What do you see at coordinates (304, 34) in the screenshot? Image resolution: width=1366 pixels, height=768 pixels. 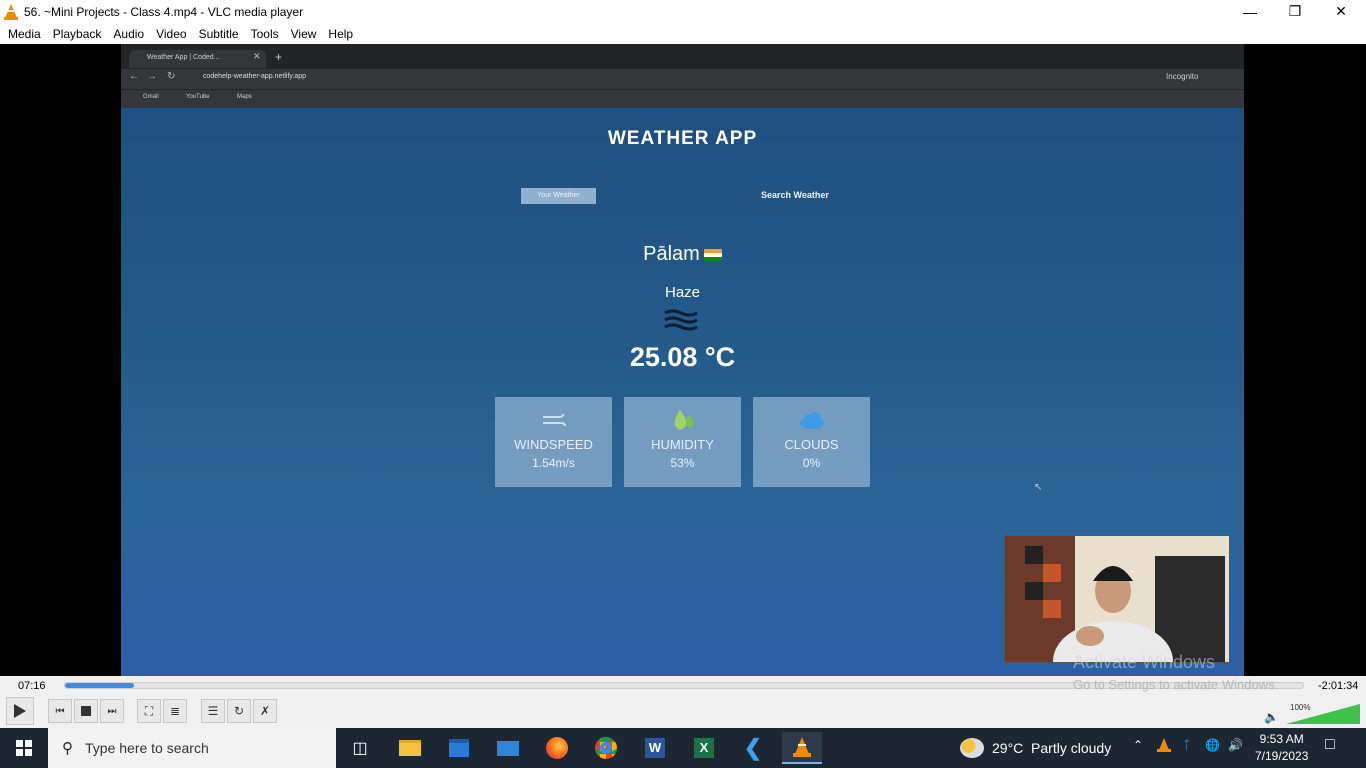 I see `menu-view: View` at bounding box center [304, 34].